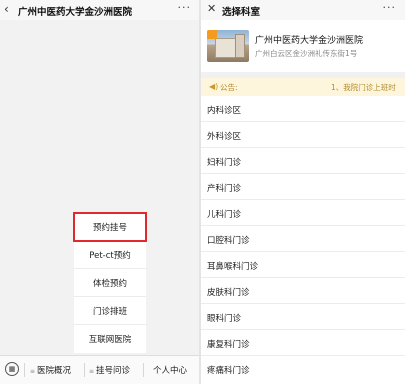  I want to click on department-item: 疼痛科门诊, so click(303, 370).